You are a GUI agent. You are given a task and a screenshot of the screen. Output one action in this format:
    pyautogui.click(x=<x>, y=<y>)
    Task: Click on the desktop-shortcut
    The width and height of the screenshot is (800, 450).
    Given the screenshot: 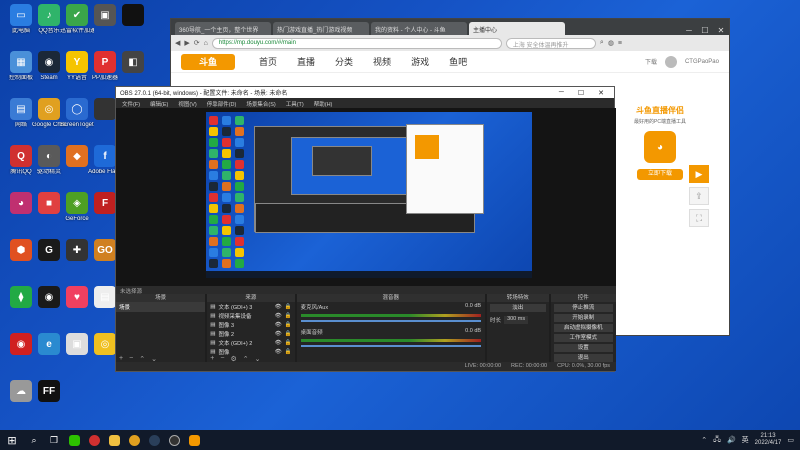 What is the action you would take?
    pyautogui.click(x=133, y=16)
    